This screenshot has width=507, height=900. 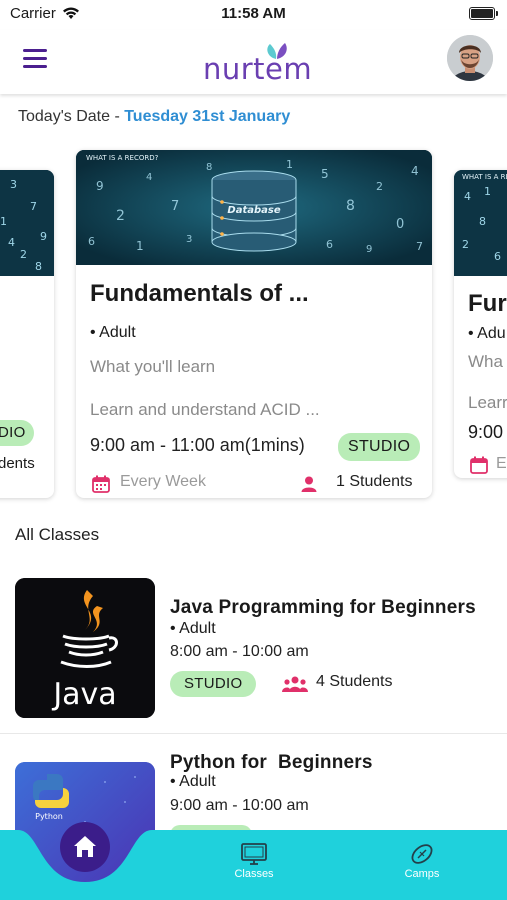 I want to click on battery-icon, so click(x=483, y=13).